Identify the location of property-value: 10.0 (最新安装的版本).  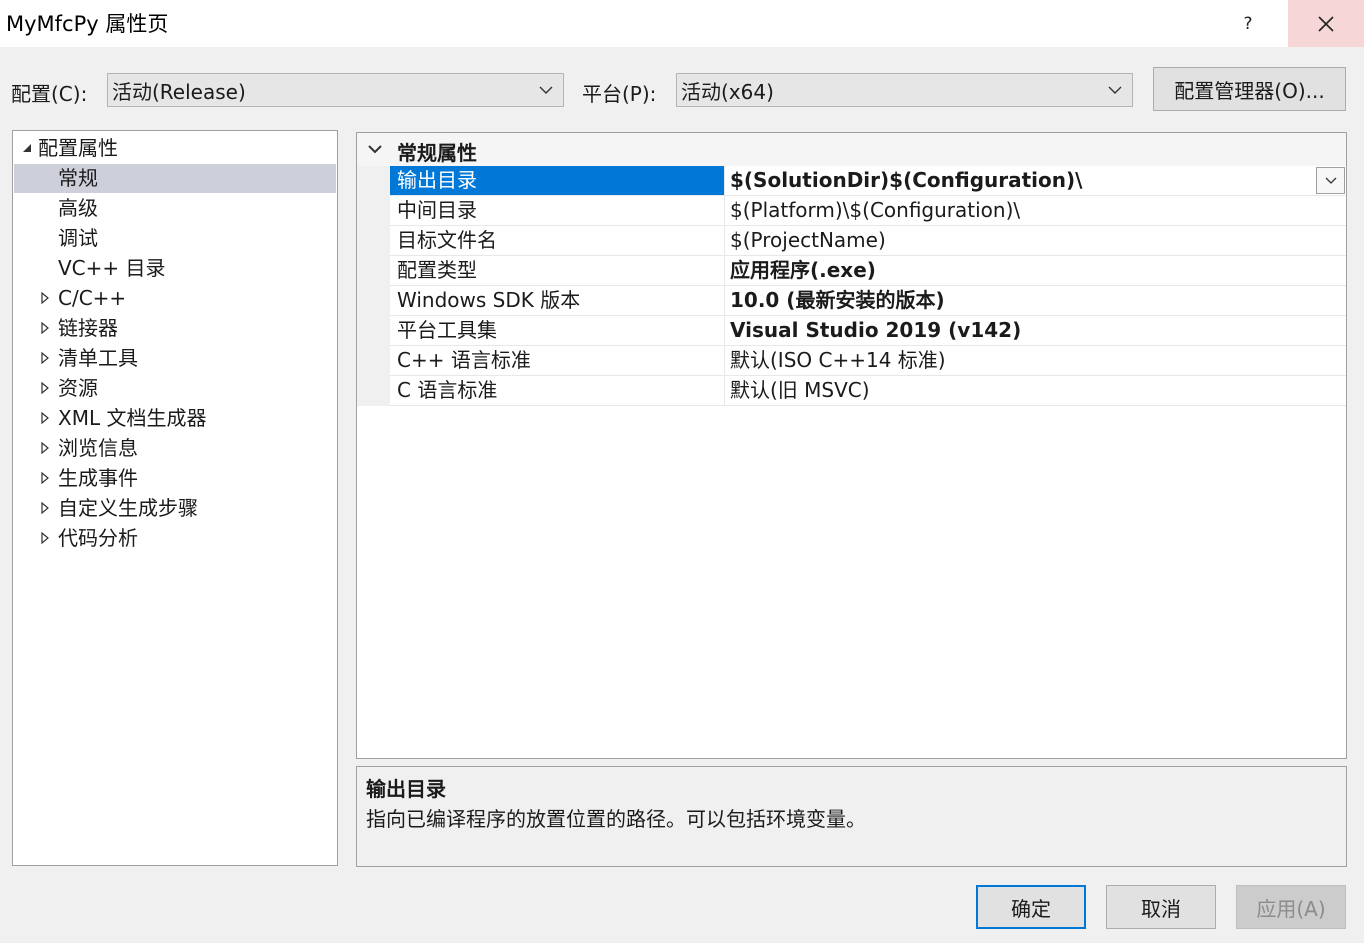
(837, 300).